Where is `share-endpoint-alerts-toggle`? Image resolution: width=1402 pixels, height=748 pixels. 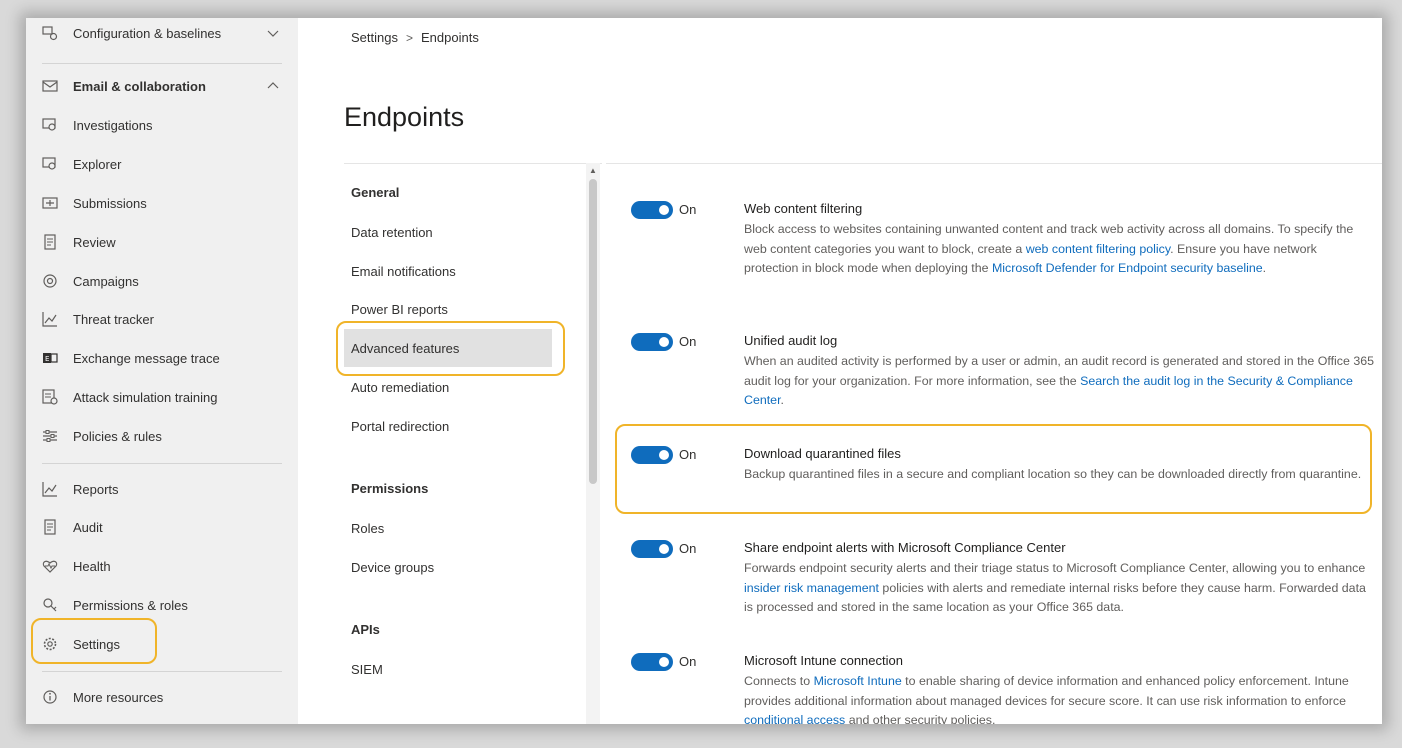
share-endpoint-alerts-toggle is located at coordinates (652, 549).